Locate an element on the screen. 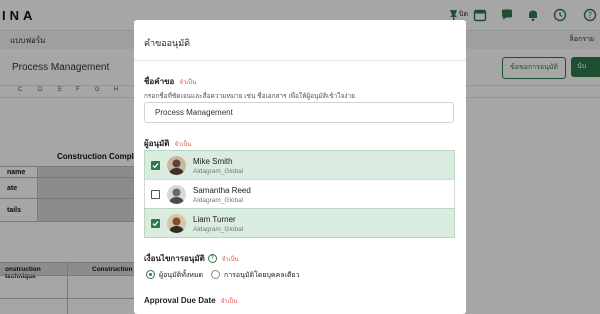 This screenshot has height=314, width=600. approver-name: Samantha Reed is located at coordinates (222, 190).